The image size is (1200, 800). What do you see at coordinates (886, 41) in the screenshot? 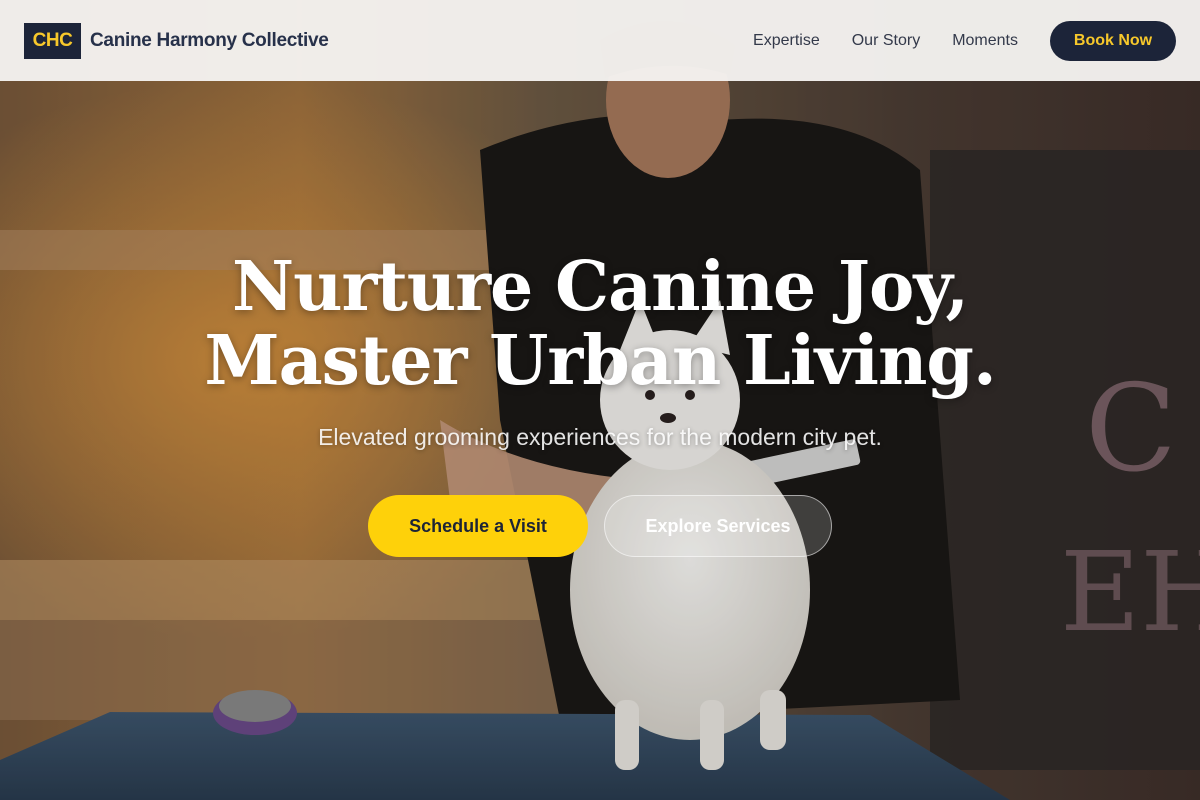
I see `nav-link-our-story: Our Story` at bounding box center [886, 41].